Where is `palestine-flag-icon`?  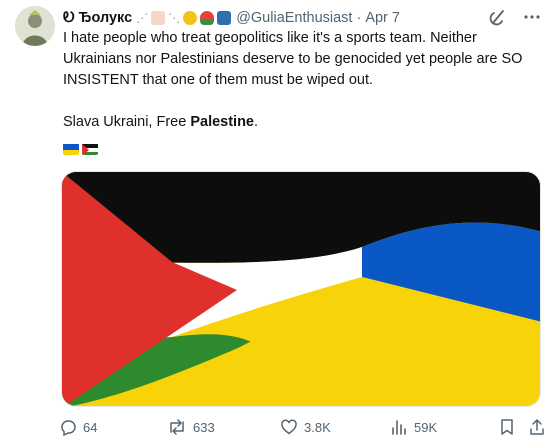
palestine-flag-icon is located at coordinates (90, 149).